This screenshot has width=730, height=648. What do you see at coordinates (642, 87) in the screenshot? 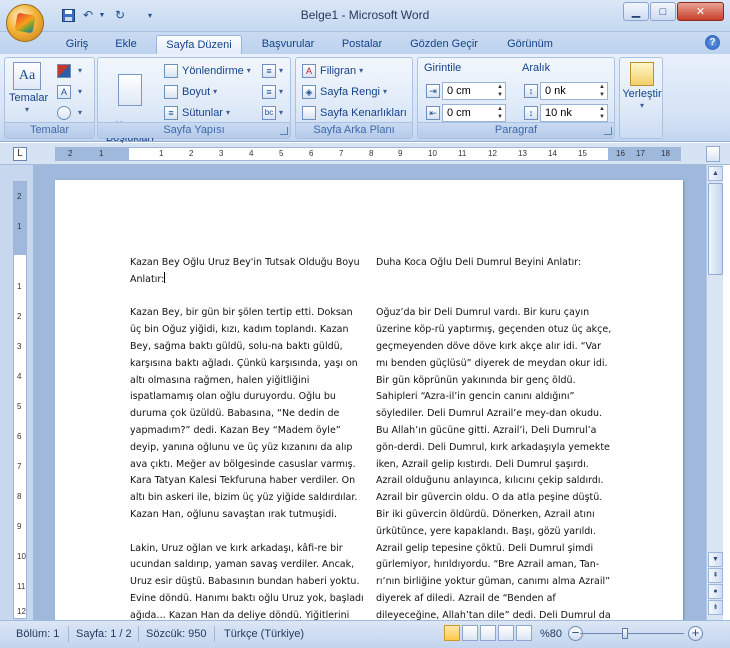
I see `yerlestir-button: Yerleştir ▾` at bounding box center [642, 87].